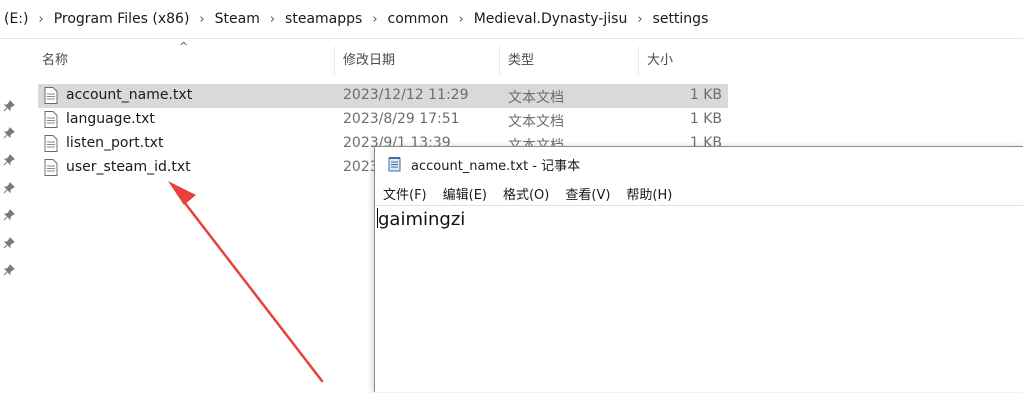 The width and height of the screenshot is (1023, 393). What do you see at coordinates (394, 164) in the screenshot?
I see `notepad-icon` at bounding box center [394, 164].